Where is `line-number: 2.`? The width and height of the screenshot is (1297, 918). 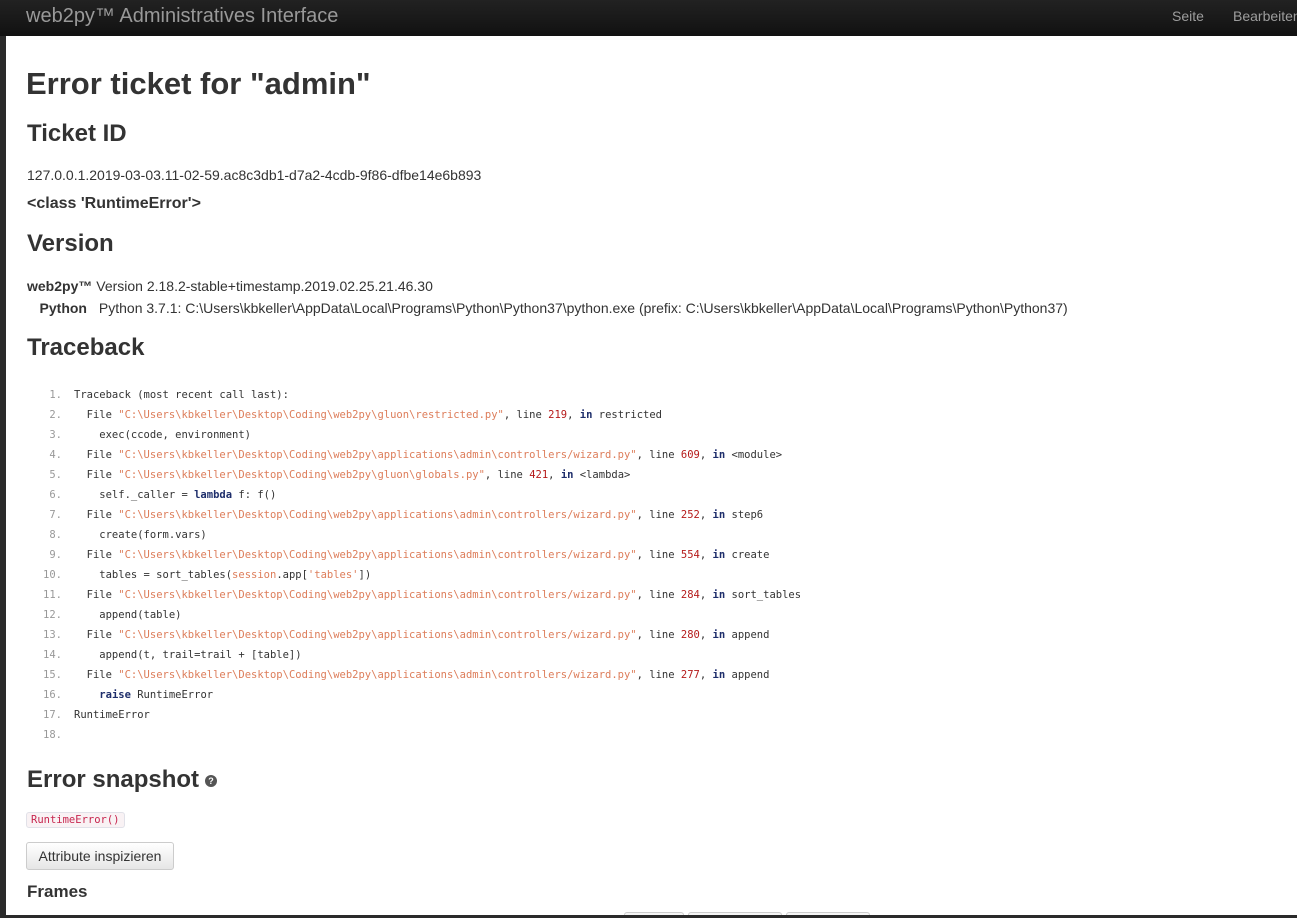
line-number: 2. is located at coordinates (55, 415).